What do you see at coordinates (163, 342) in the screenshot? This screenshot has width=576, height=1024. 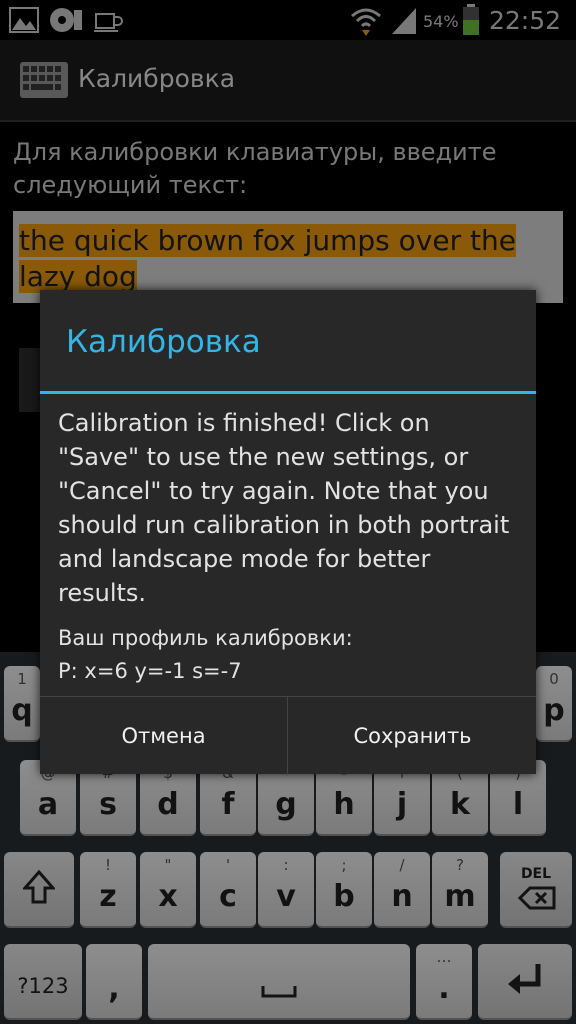 I see `dialog-title: Калибровка` at bounding box center [163, 342].